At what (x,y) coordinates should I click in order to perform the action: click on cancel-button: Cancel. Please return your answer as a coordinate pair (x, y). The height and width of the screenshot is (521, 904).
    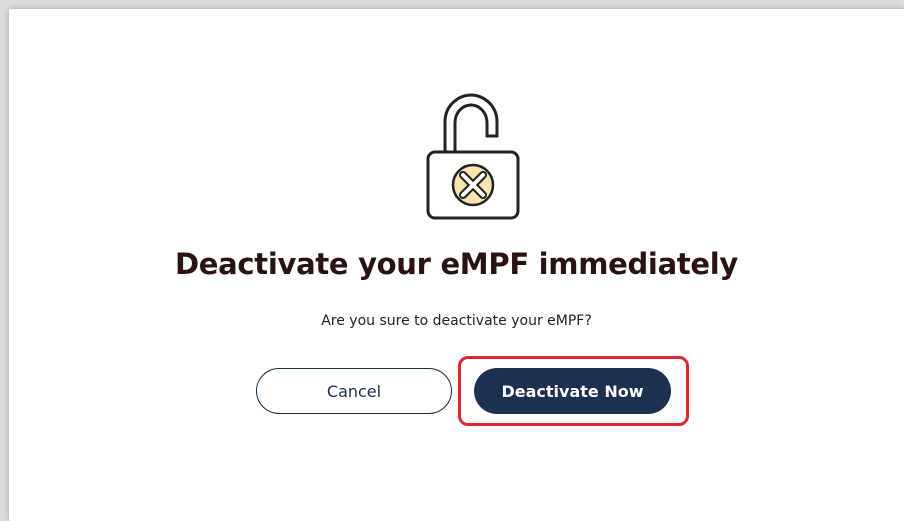
    Looking at the image, I should click on (354, 391).